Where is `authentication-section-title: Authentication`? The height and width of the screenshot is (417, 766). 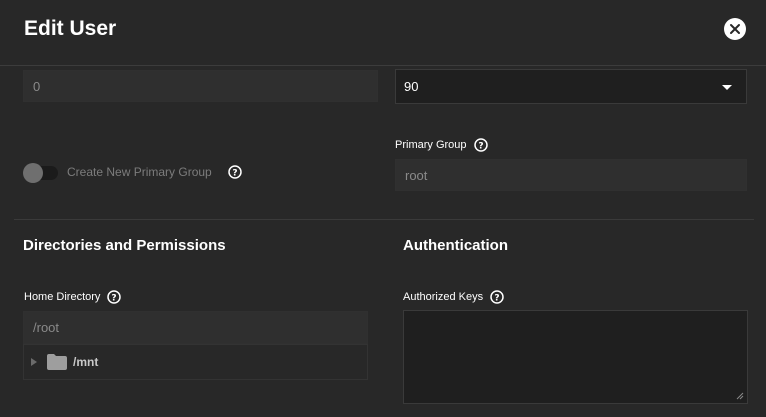
authentication-section-title: Authentication is located at coordinates (455, 245).